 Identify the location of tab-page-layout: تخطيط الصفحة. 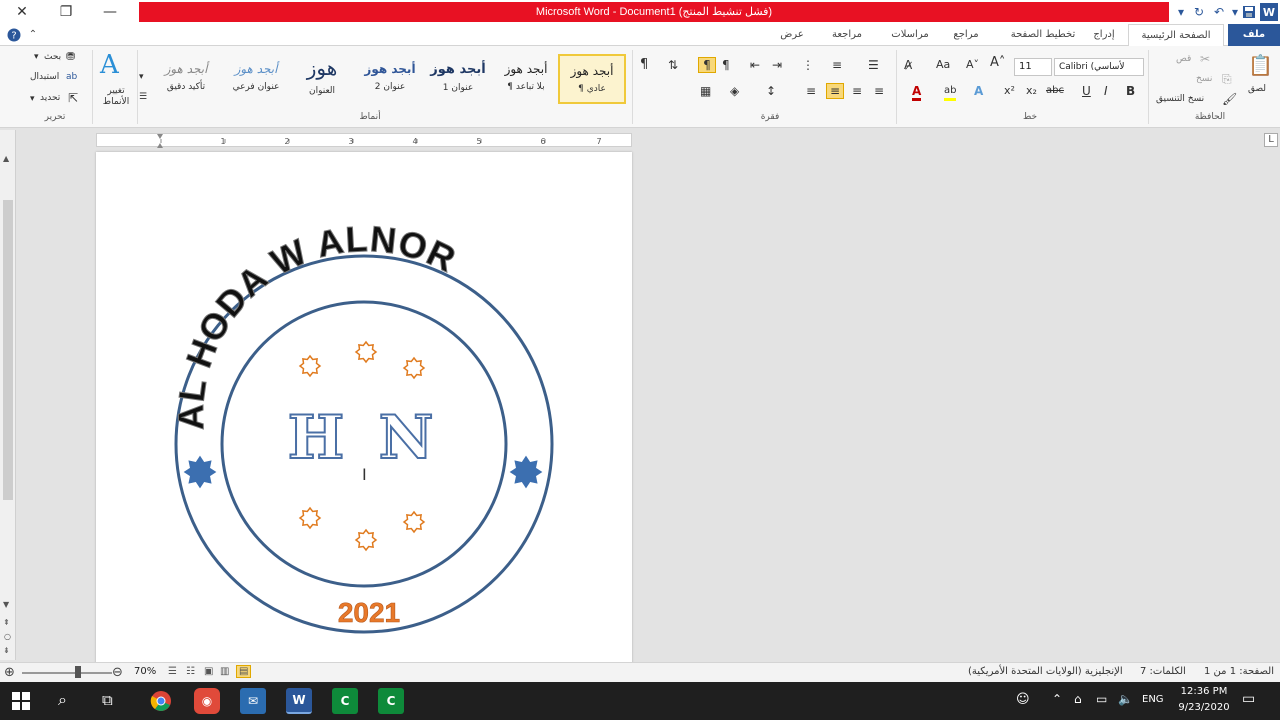
(1043, 35).